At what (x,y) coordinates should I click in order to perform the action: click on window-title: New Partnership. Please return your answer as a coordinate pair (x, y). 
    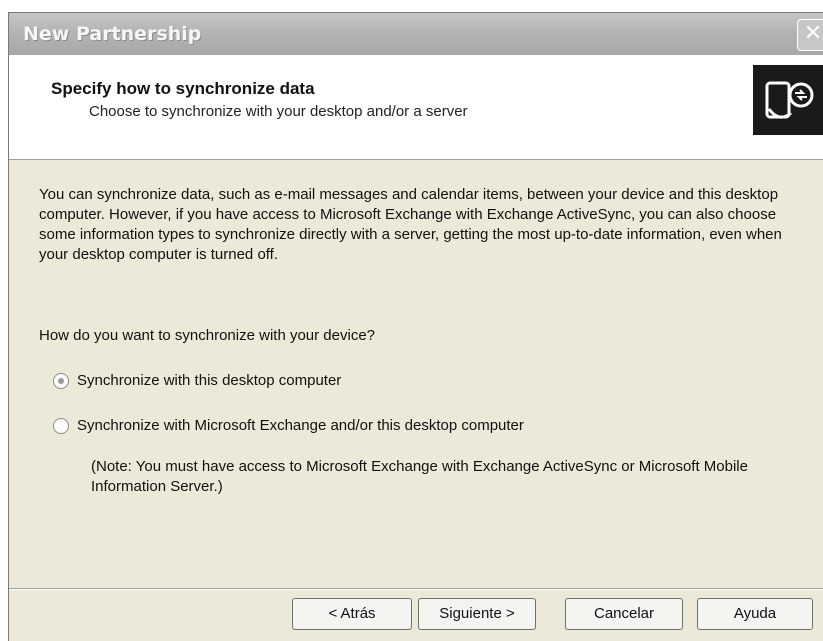
    Looking at the image, I should click on (112, 34).